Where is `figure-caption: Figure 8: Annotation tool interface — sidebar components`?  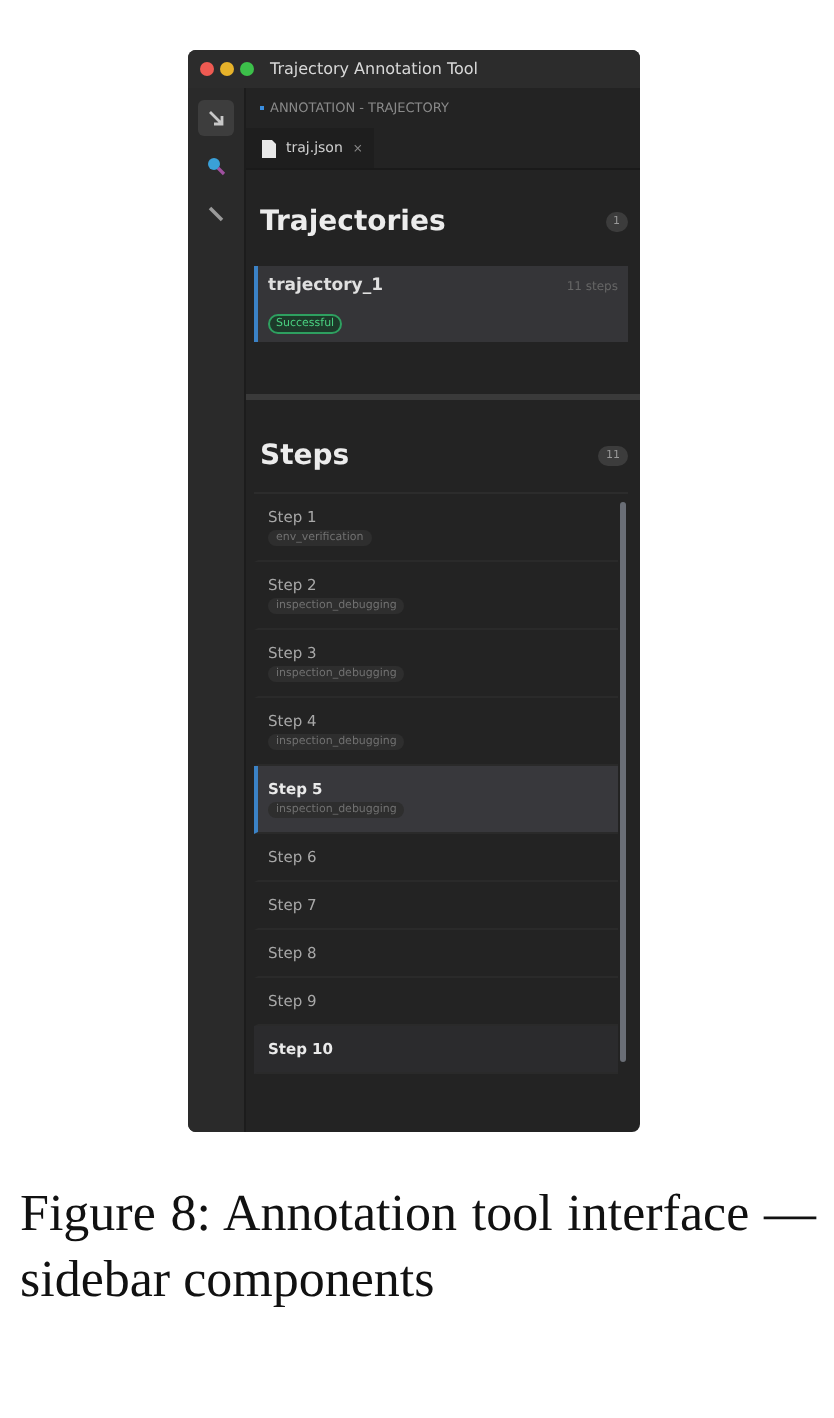 figure-caption: Figure 8: Annotation tool interface — sidebar components is located at coordinates (418, 1247).